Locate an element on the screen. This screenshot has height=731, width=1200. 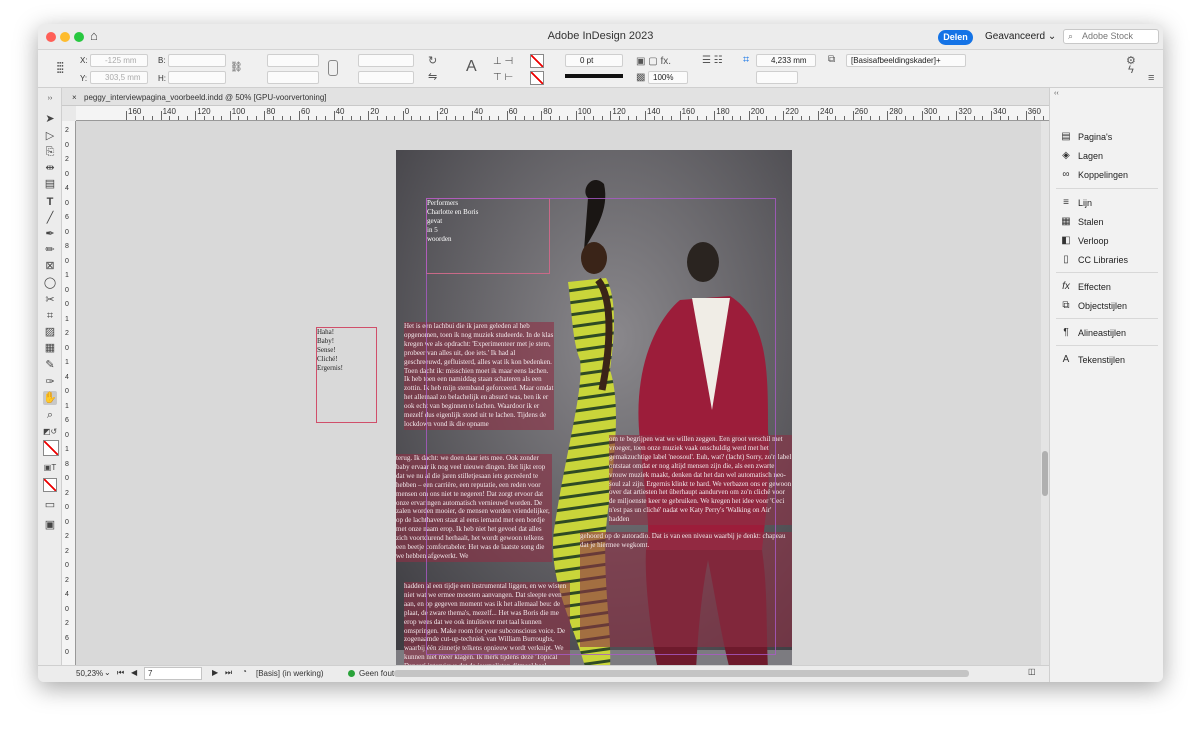
gradient-tool-icon: ▨ is located at coordinates (50, 332).